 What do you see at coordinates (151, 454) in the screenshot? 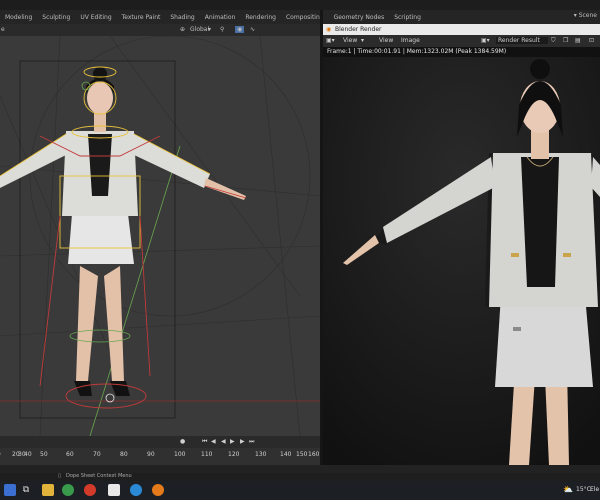
I see `frame-tick: 90` at bounding box center [151, 454].